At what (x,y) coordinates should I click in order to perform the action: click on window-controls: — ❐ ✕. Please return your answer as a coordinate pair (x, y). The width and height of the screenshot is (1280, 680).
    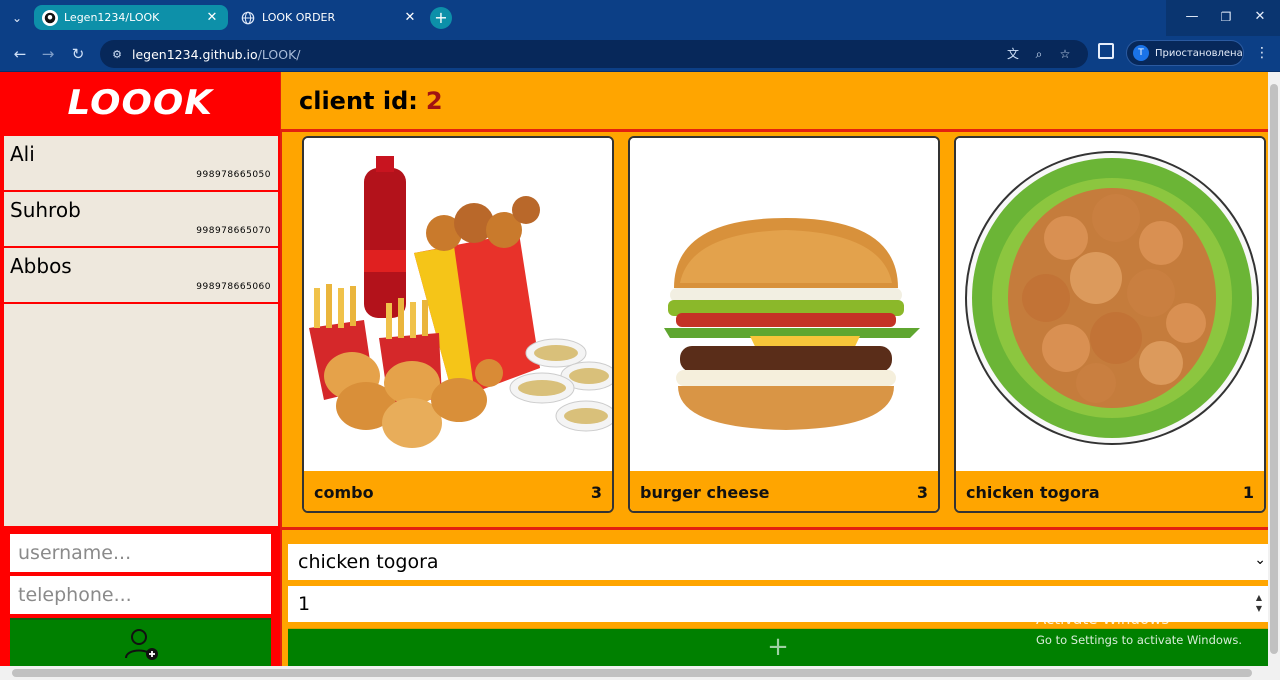
    Looking at the image, I should click on (1223, 18).